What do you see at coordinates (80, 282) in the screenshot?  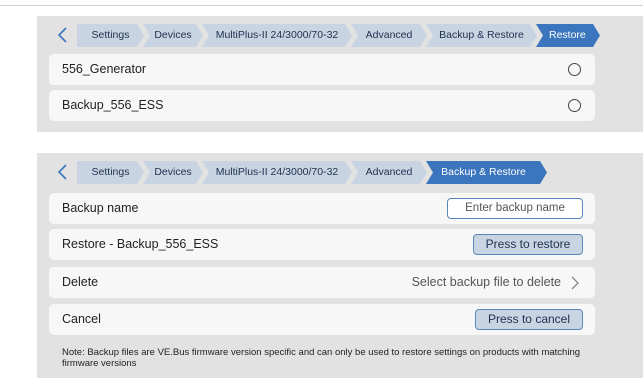 I see `delete-label: Delete` at bounding box center [80, 282].